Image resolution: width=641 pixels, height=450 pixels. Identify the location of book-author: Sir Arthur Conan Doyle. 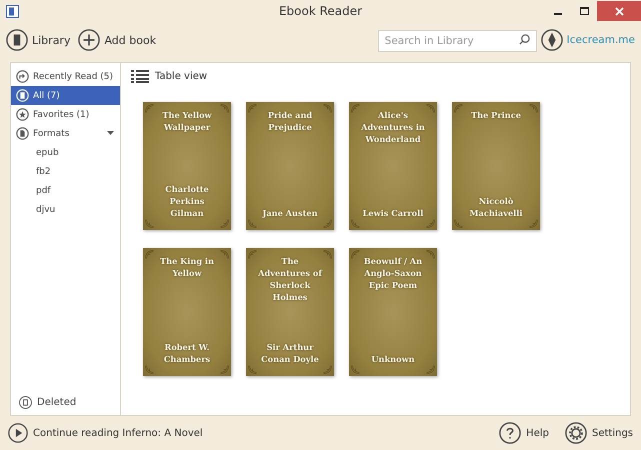
(290, 354).